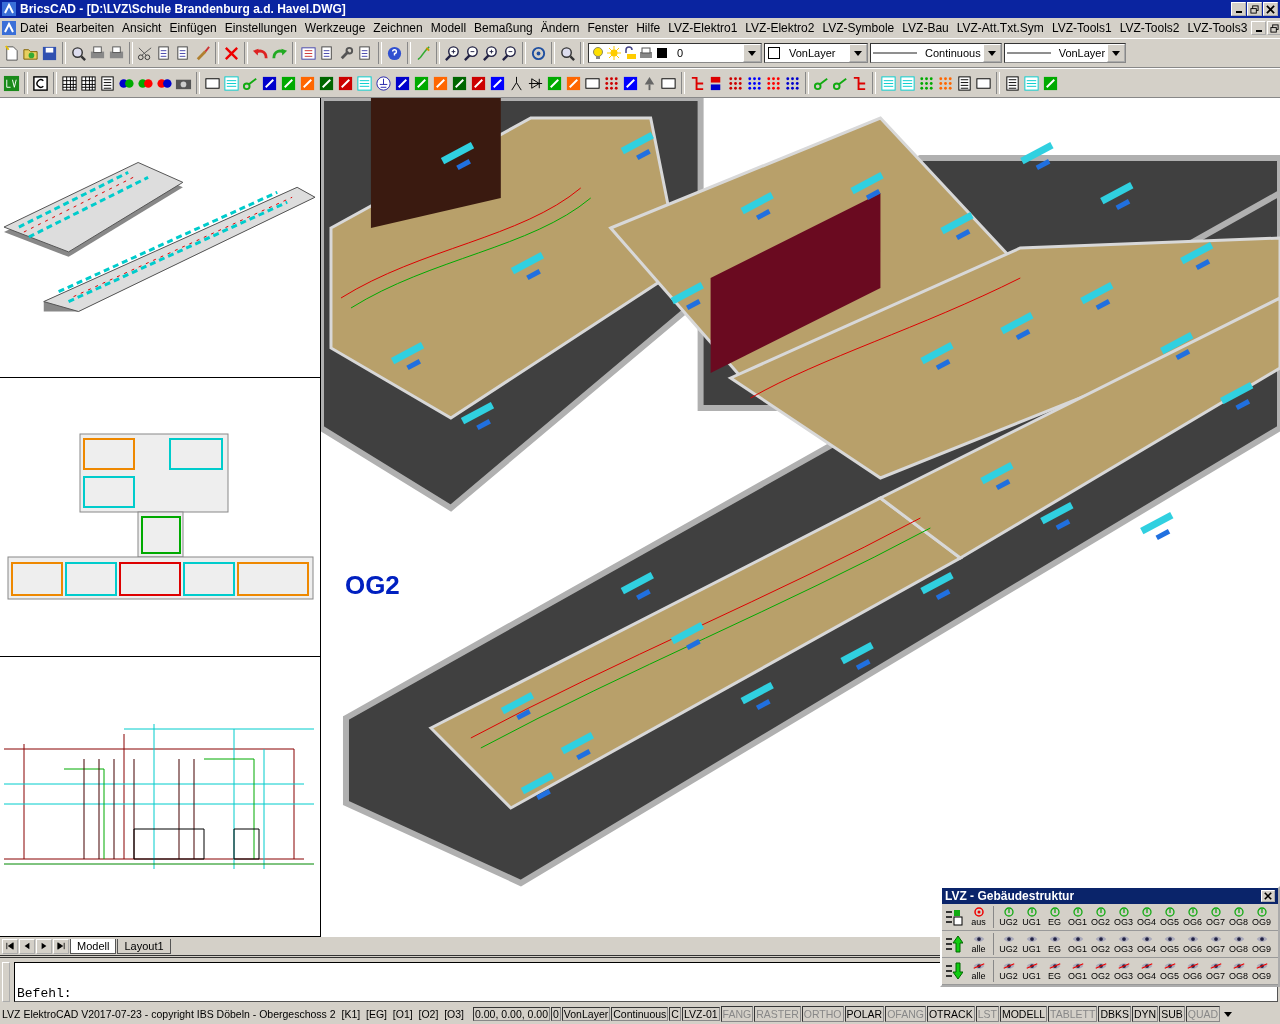 The width and height of the screenshot is (1280, 1024). I want to click on save-icon, so click(49, 53).